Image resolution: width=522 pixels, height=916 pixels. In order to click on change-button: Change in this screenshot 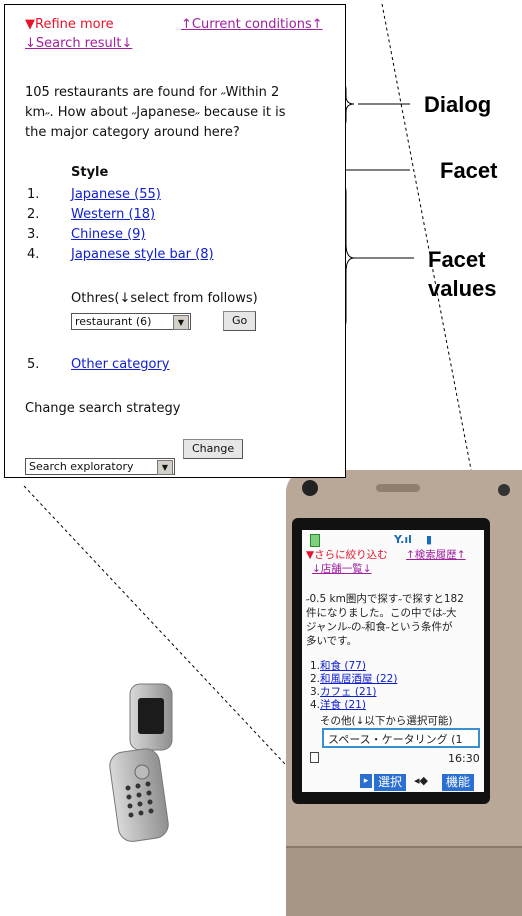, I will do `click(213, 449)`.